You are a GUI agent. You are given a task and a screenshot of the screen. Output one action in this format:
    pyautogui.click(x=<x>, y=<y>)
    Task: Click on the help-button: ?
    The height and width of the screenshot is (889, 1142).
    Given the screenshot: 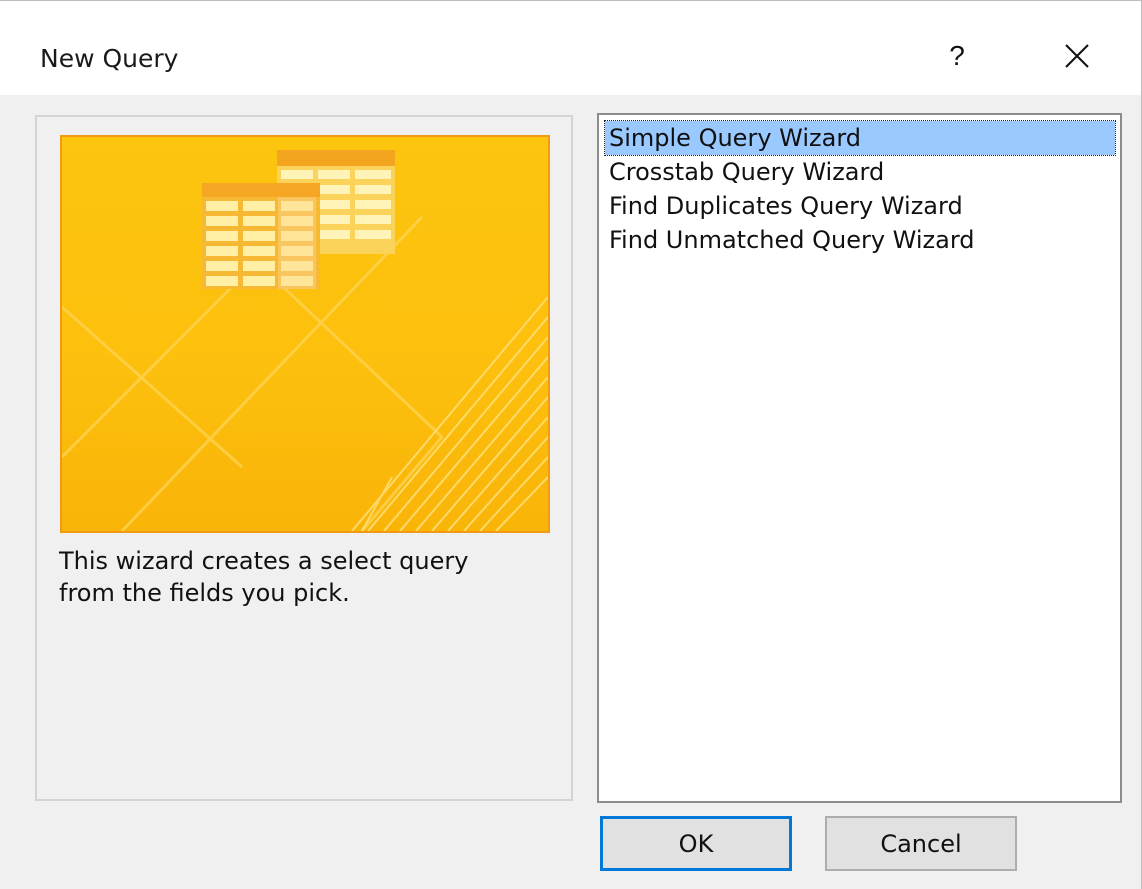 What is the action you would take?
    pyautogui.click(x=957, y=56)
    